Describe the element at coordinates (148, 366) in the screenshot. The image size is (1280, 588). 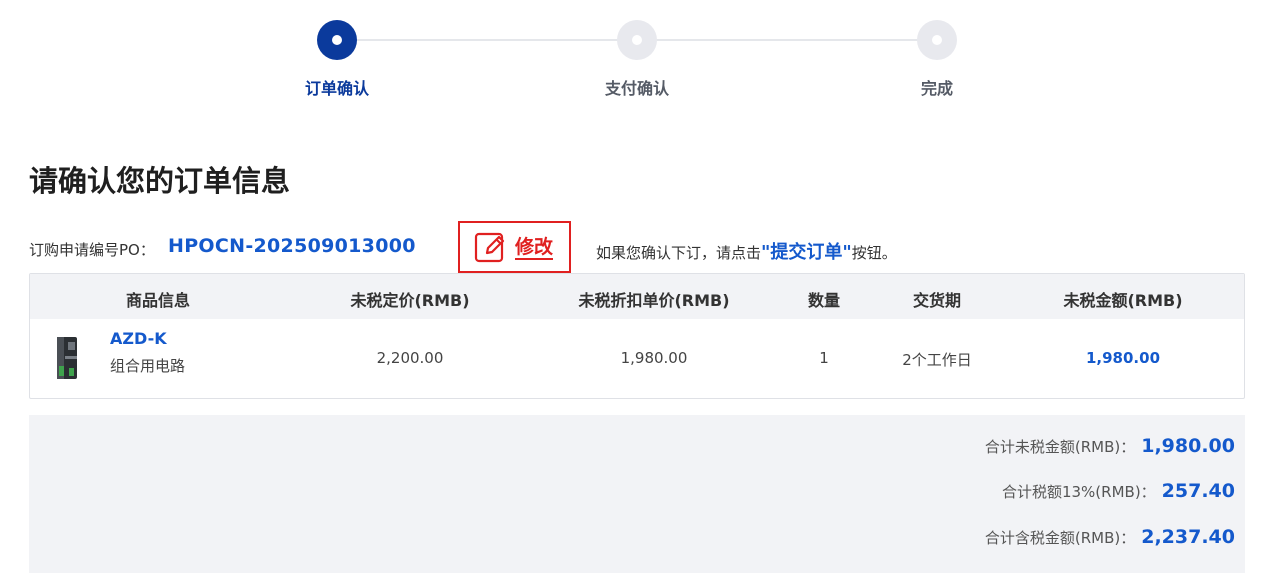
I see `product-description: 组合用电路` at that location.